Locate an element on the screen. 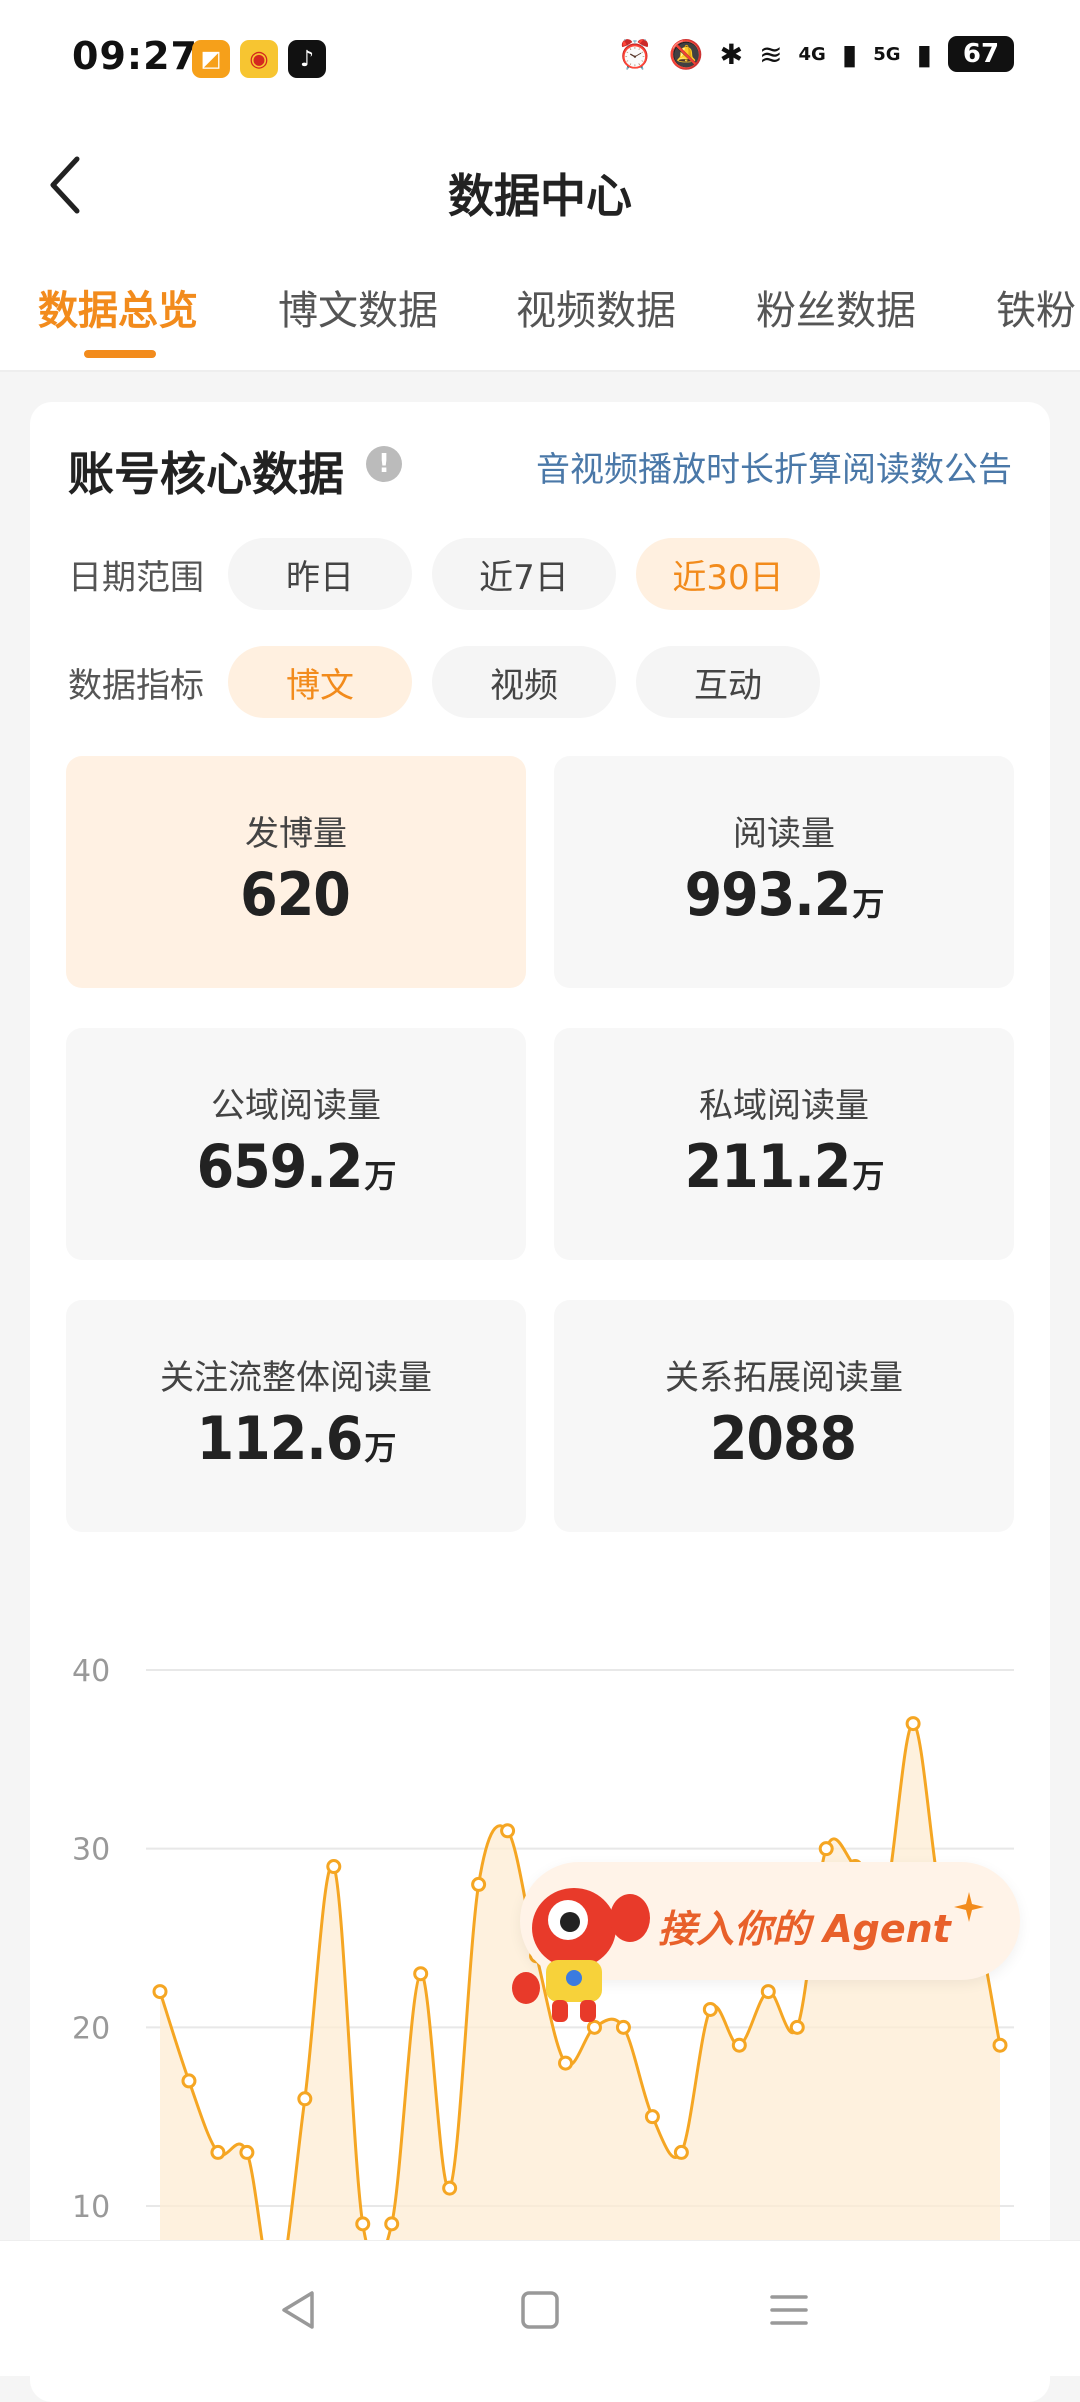  app-header: 数据中心 is located at coordinates (540, 187).